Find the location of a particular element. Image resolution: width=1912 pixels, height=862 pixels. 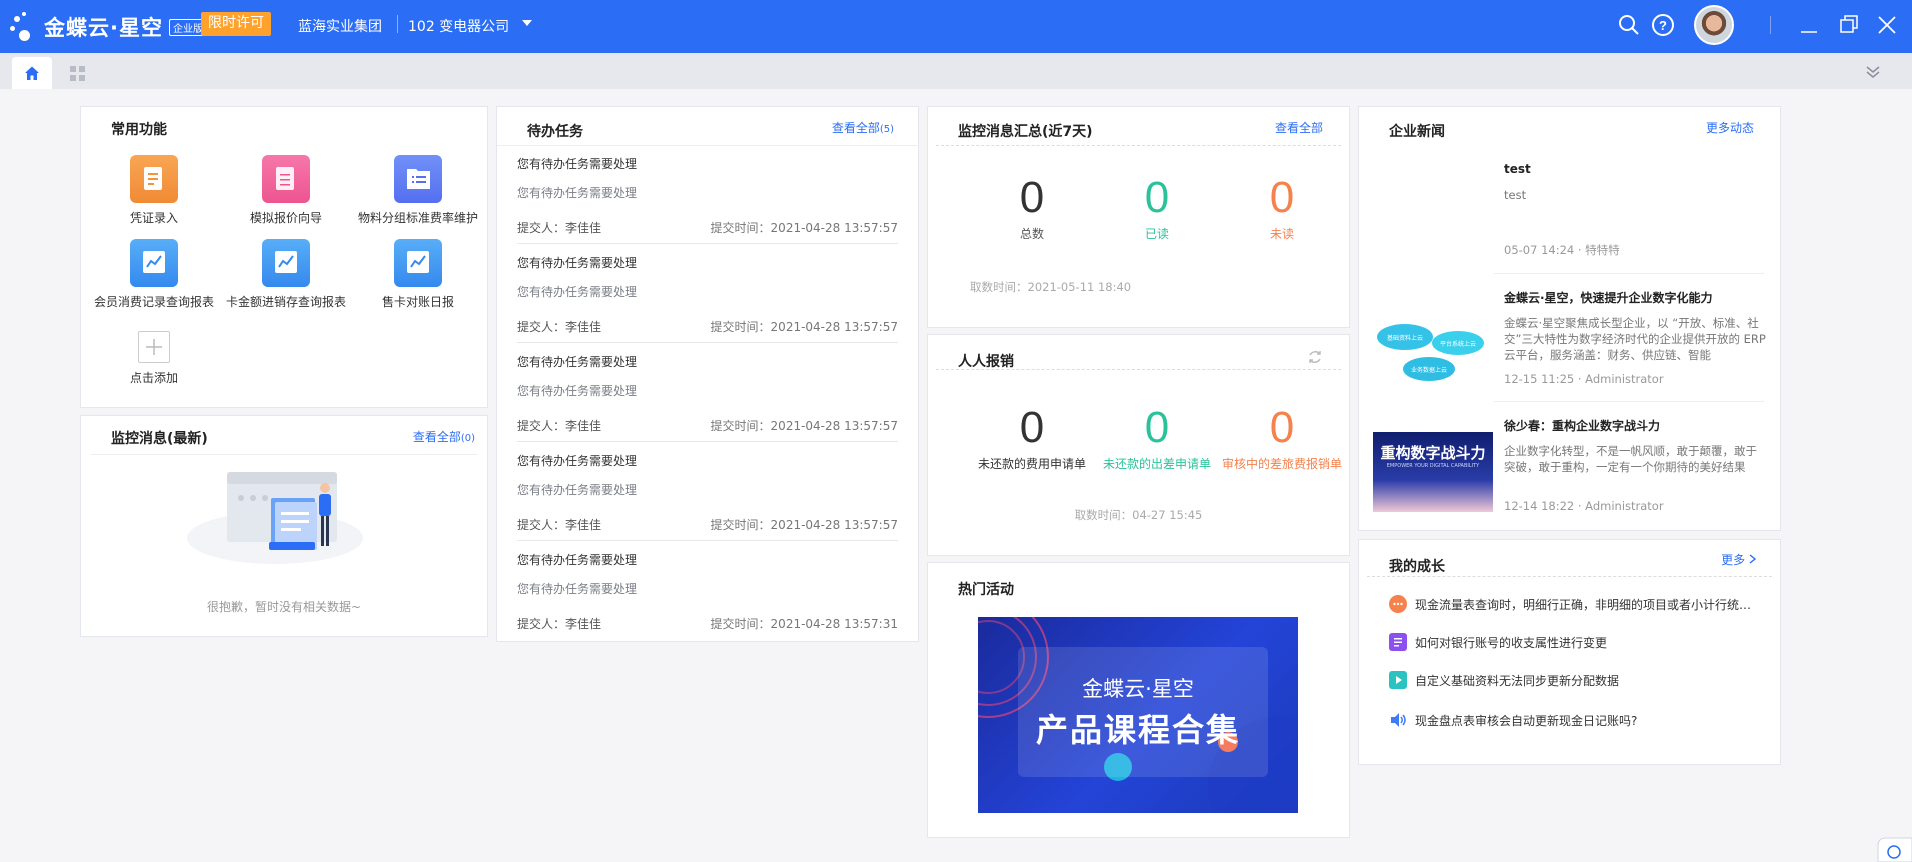

growth-item: 现金盘点表审核会自动更新现金日记账吗? is located at coordinates (1513, 720).